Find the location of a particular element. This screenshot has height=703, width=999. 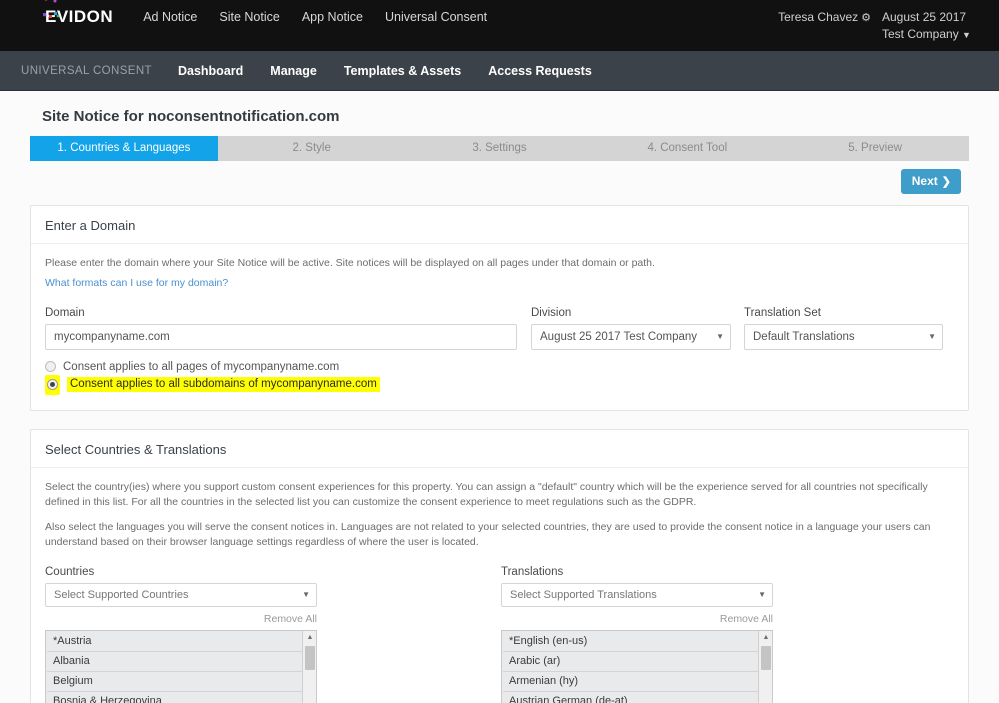

domain-field-group: Domain is located at coordinates (281, 328).